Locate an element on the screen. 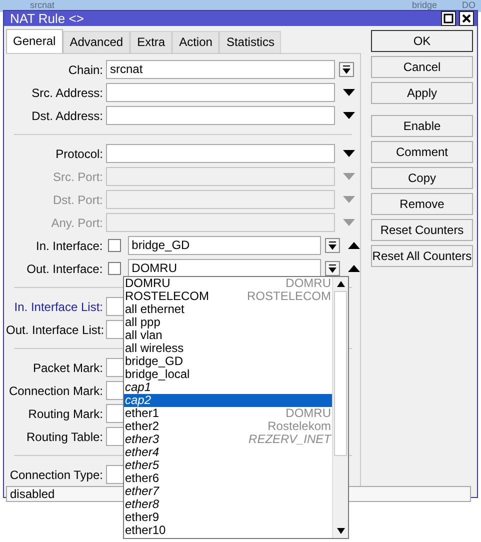 The image size is (481, 542). field-label: Routing Mark: is located at coordinates (65, 413).